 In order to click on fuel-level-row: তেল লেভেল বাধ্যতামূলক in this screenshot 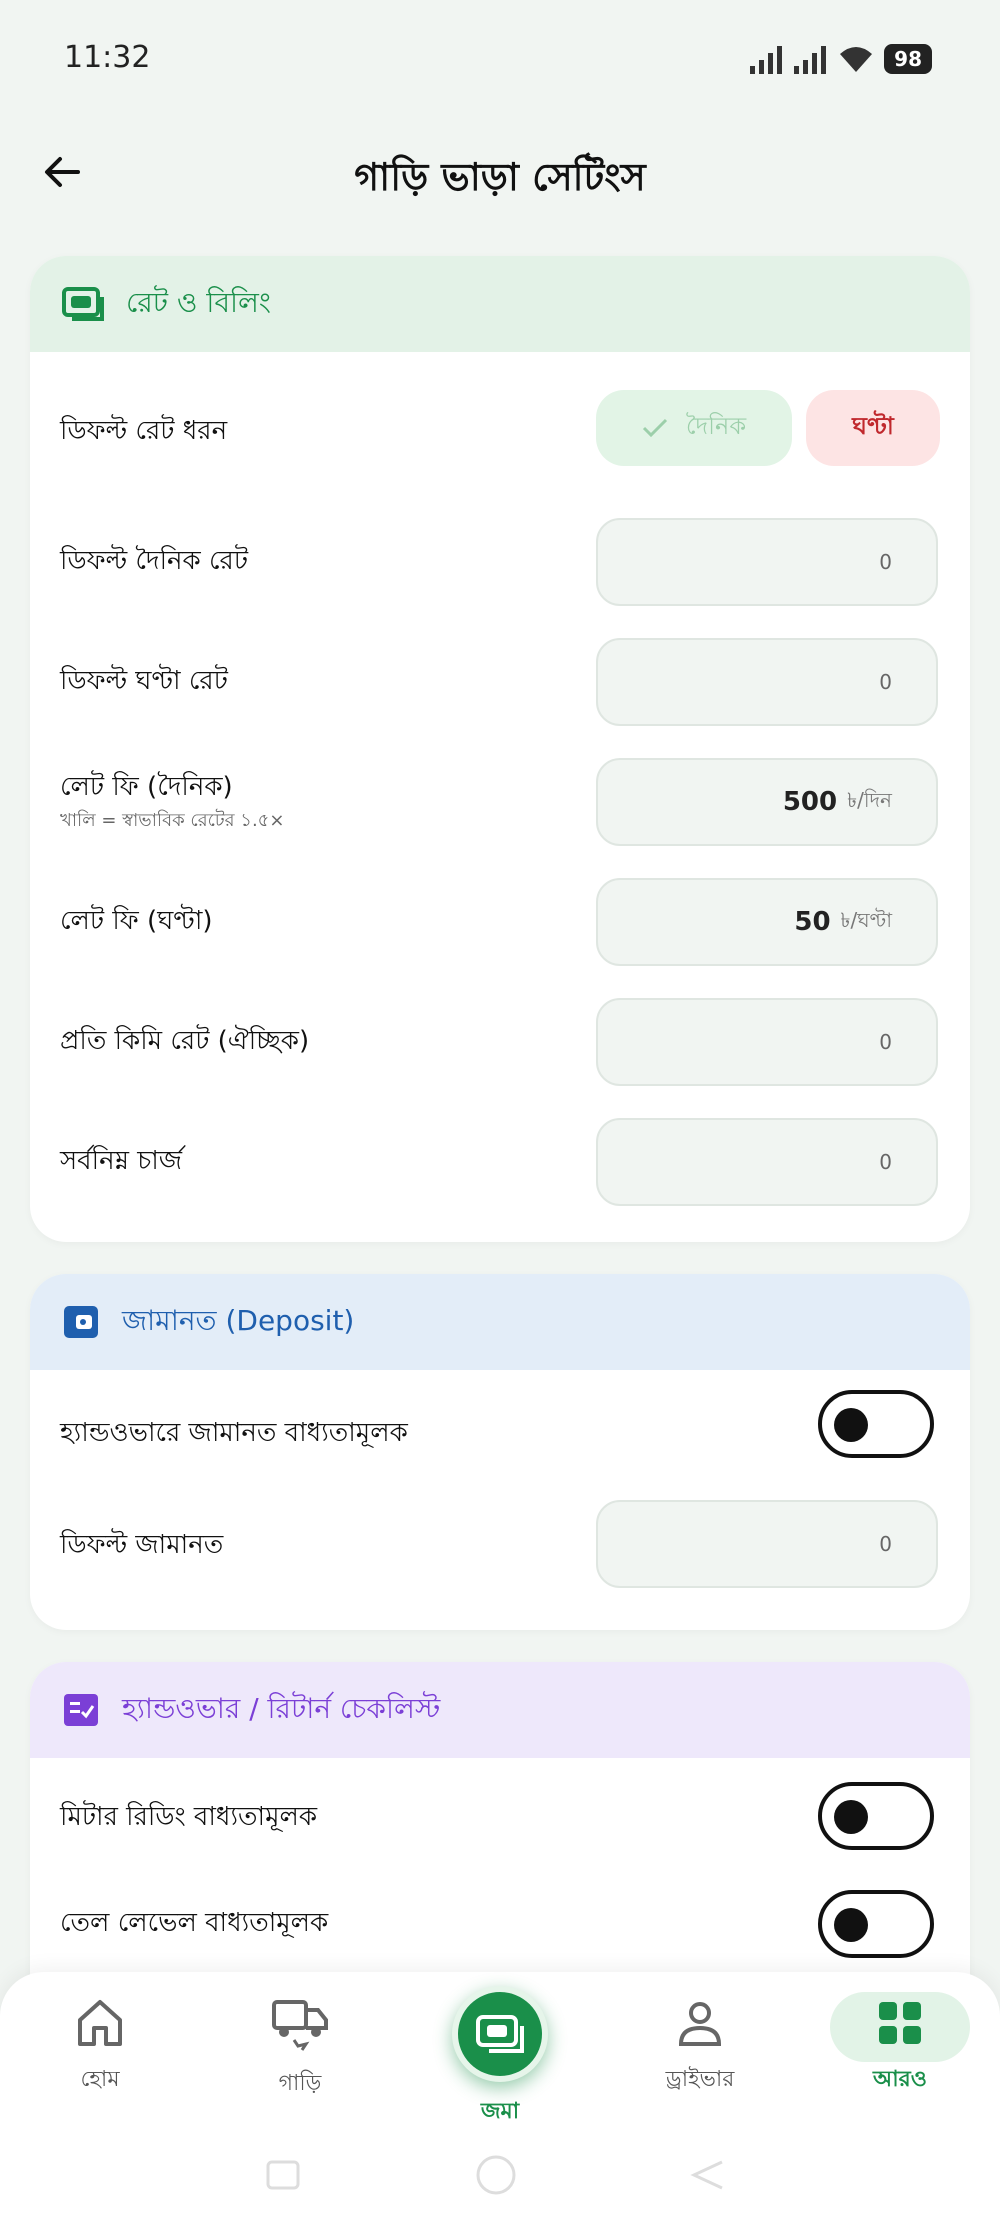, I will do `click(500, 1914)`.